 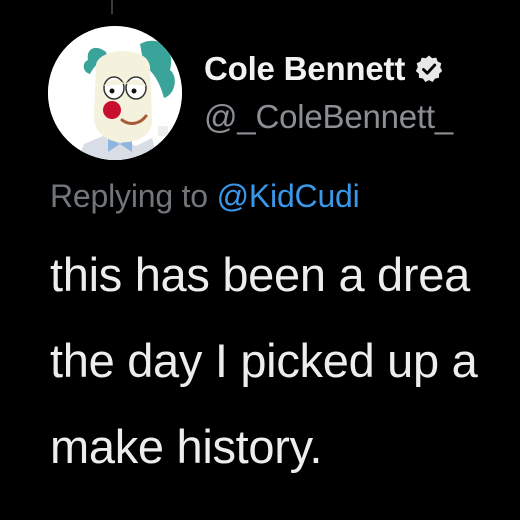 I want to click on display-name: Cole Bennett, so click(x=304, y=69).